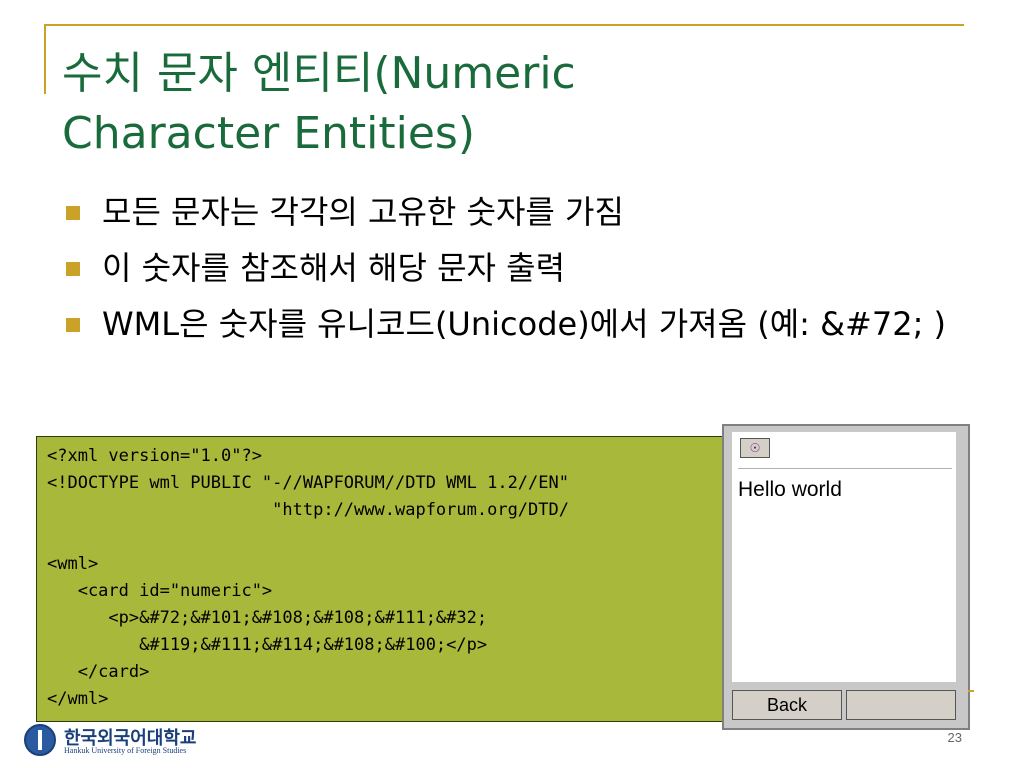 Image resolution: width=1024 pixels, height=768 pixels. What do you see at coordinates (787, 705) in the screenshot?
I see `back-softkey-button: Back` at bounding box center [787, 705].